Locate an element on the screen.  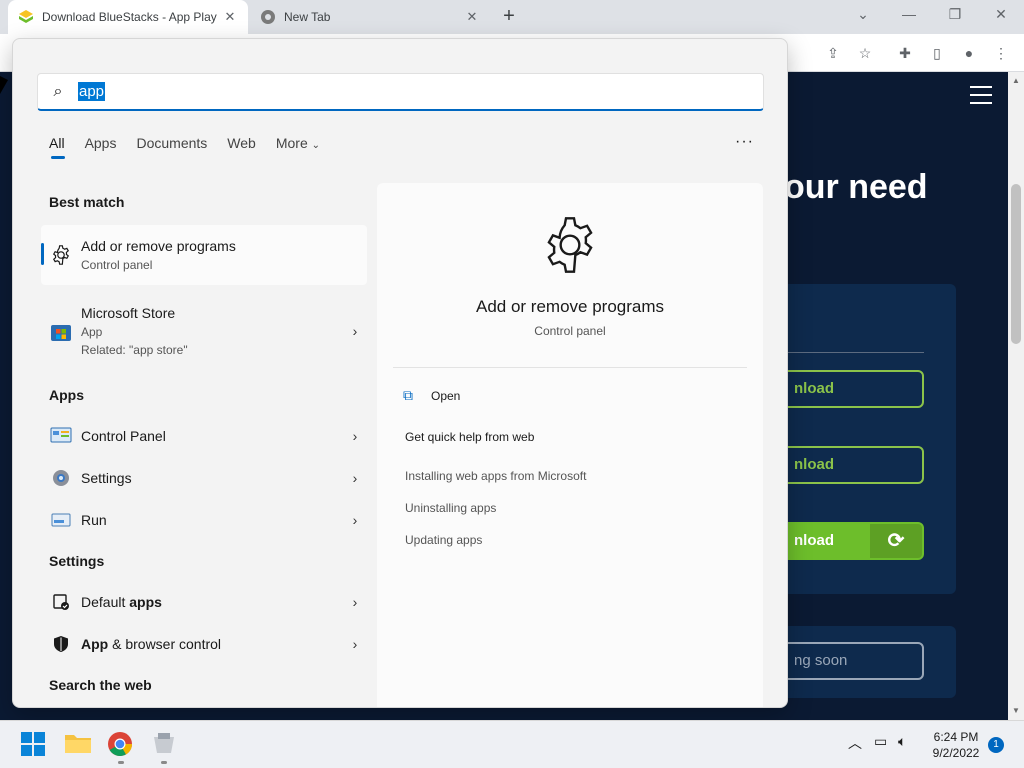
run-icon is located at coordinates (61, 520).